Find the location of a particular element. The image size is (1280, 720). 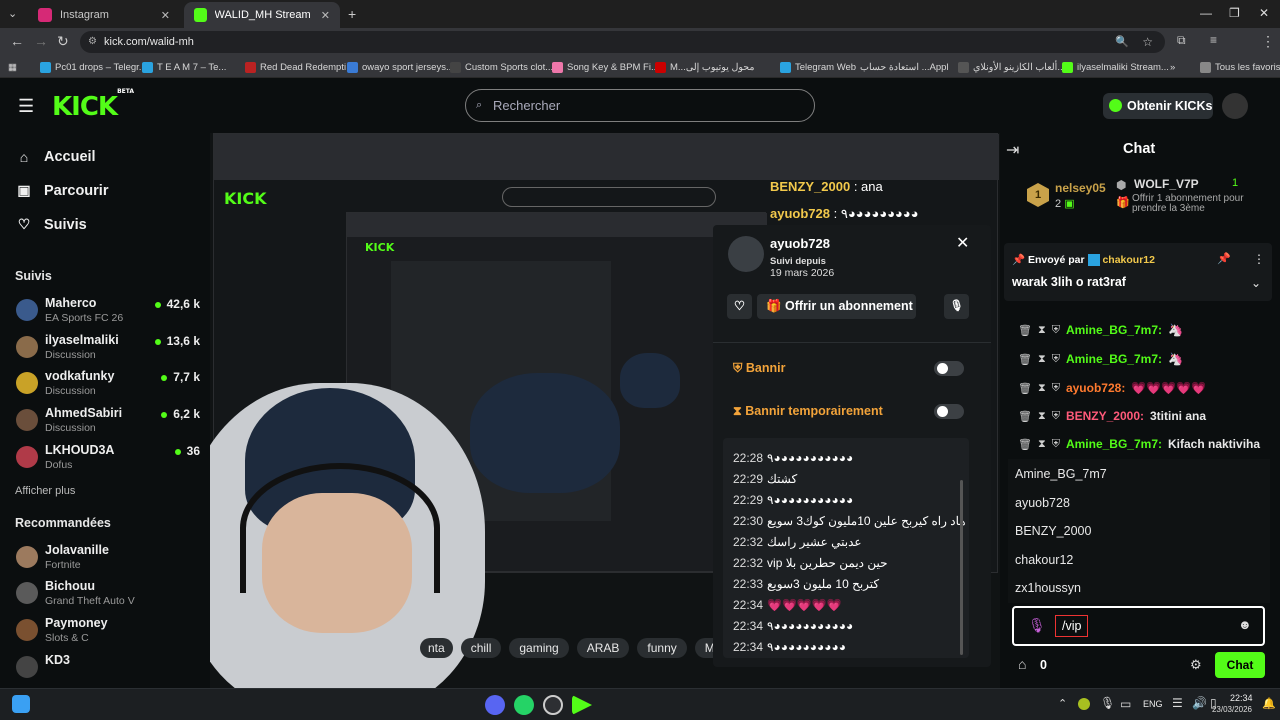

followed-channel: Maherco EA Sports FC 26 42,6 k is located at coordinates (110, 312).